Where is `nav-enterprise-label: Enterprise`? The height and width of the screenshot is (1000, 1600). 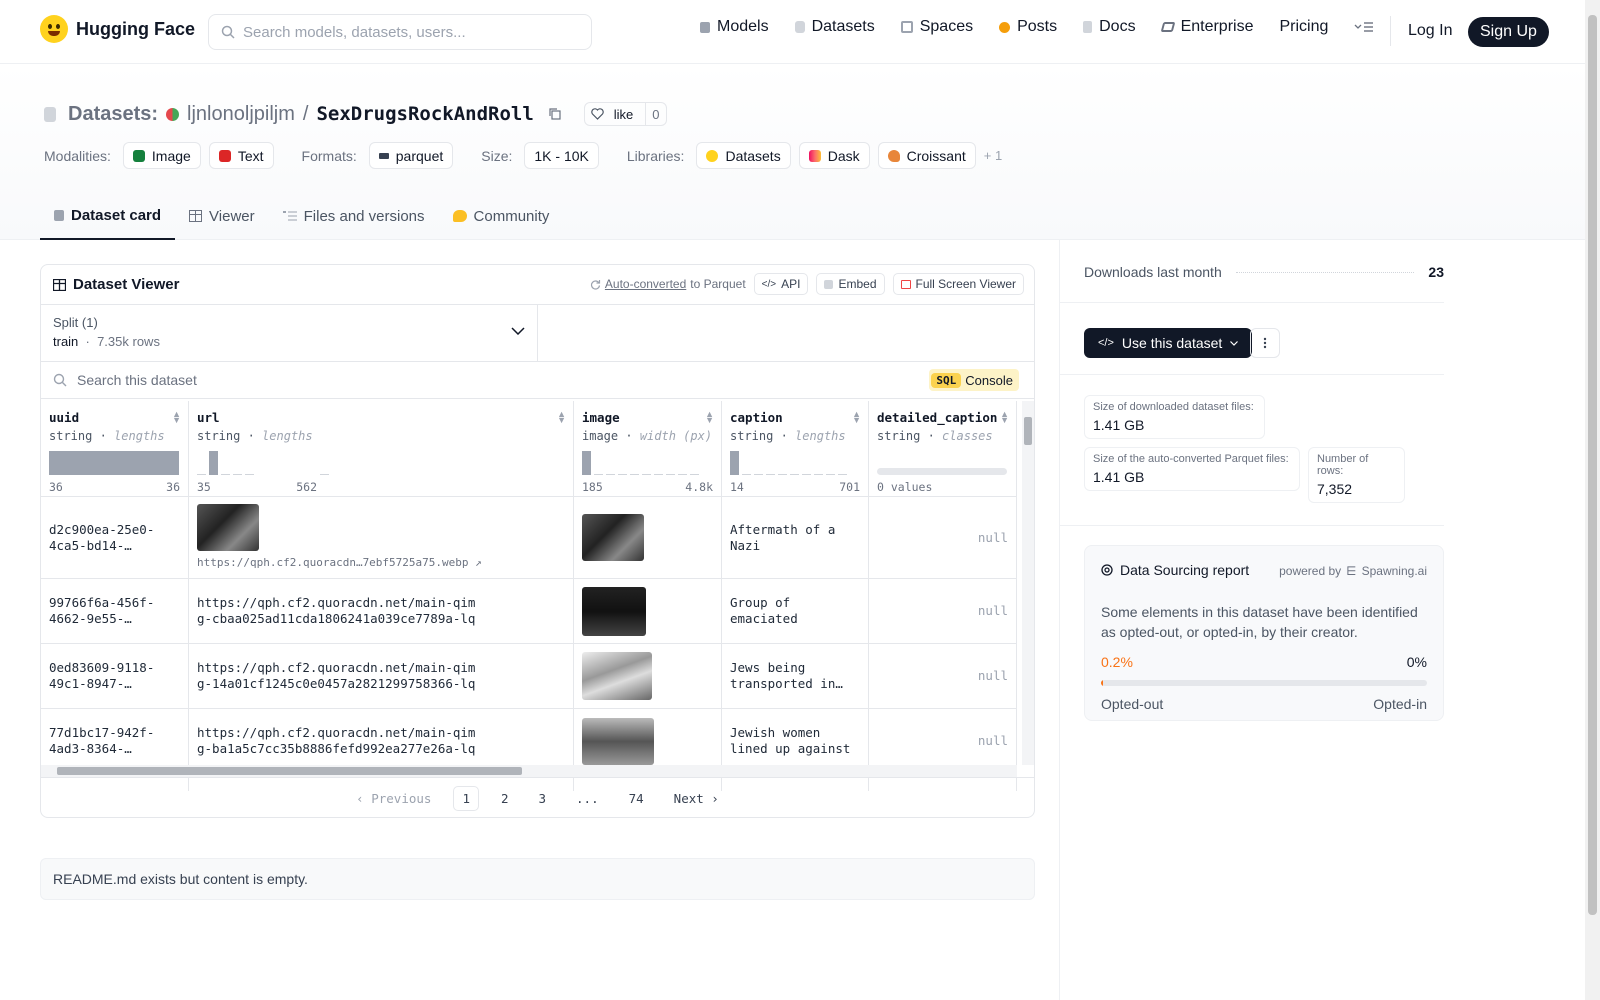 nav-enterprise-label: Enterprise is located at coordinates (1217, 26).